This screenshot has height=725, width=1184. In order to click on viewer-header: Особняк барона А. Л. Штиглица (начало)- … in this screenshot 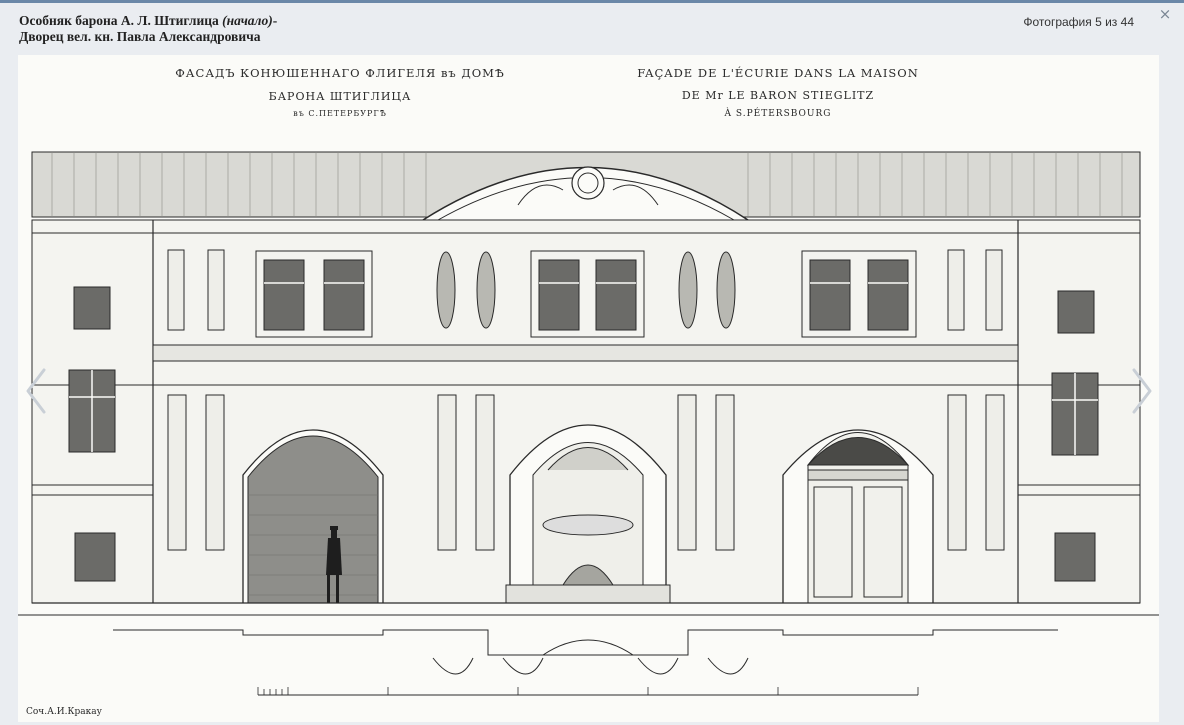, I will do `click(592, 28)`.